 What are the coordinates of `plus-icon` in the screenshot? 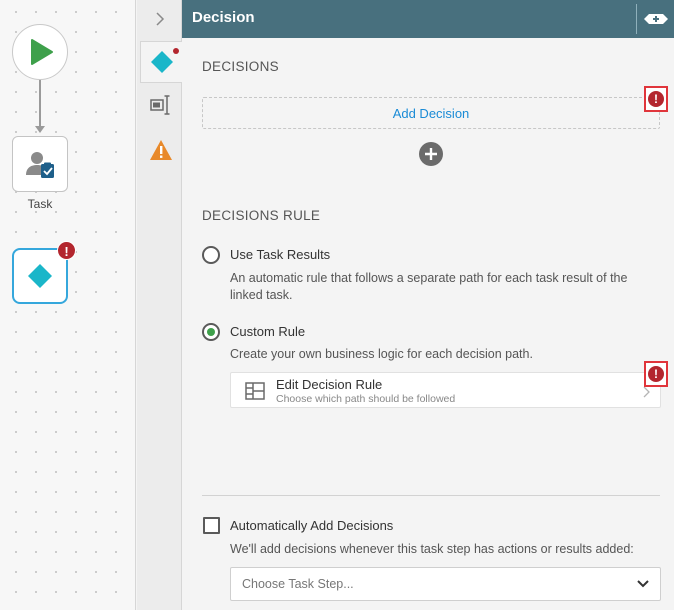 It's located at (431, 154).